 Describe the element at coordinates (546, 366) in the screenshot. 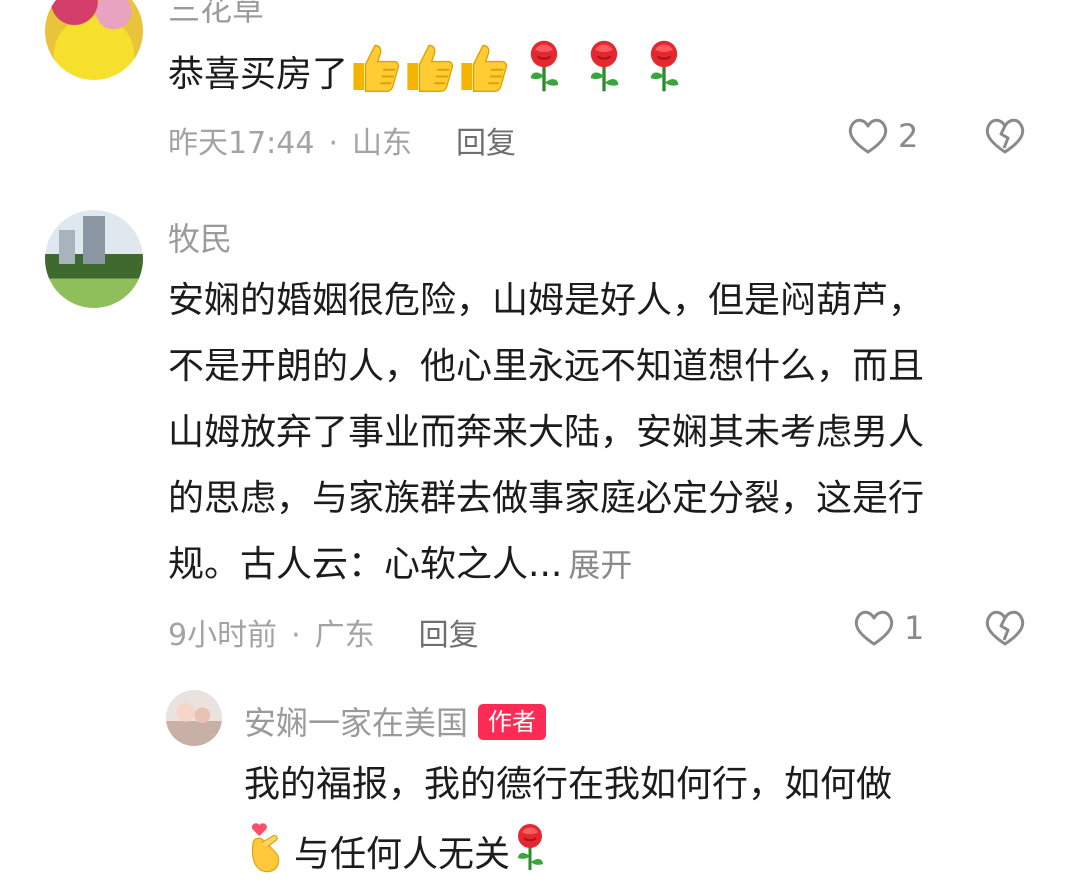

I see `comment-text-line: 不是开朗的人，他心里永远不知道想什么，而且` at that location.